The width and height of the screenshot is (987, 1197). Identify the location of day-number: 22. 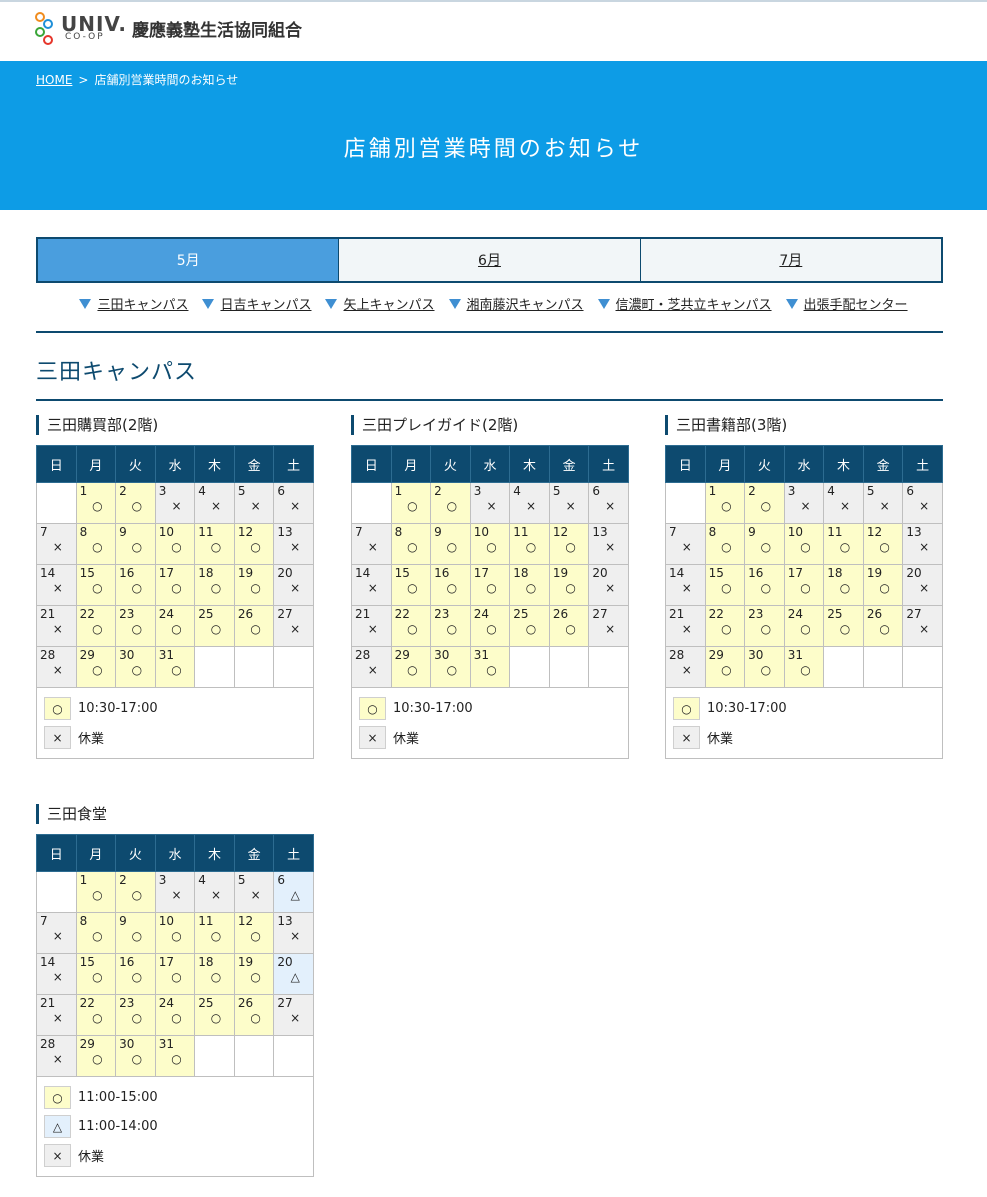
(87, 614).